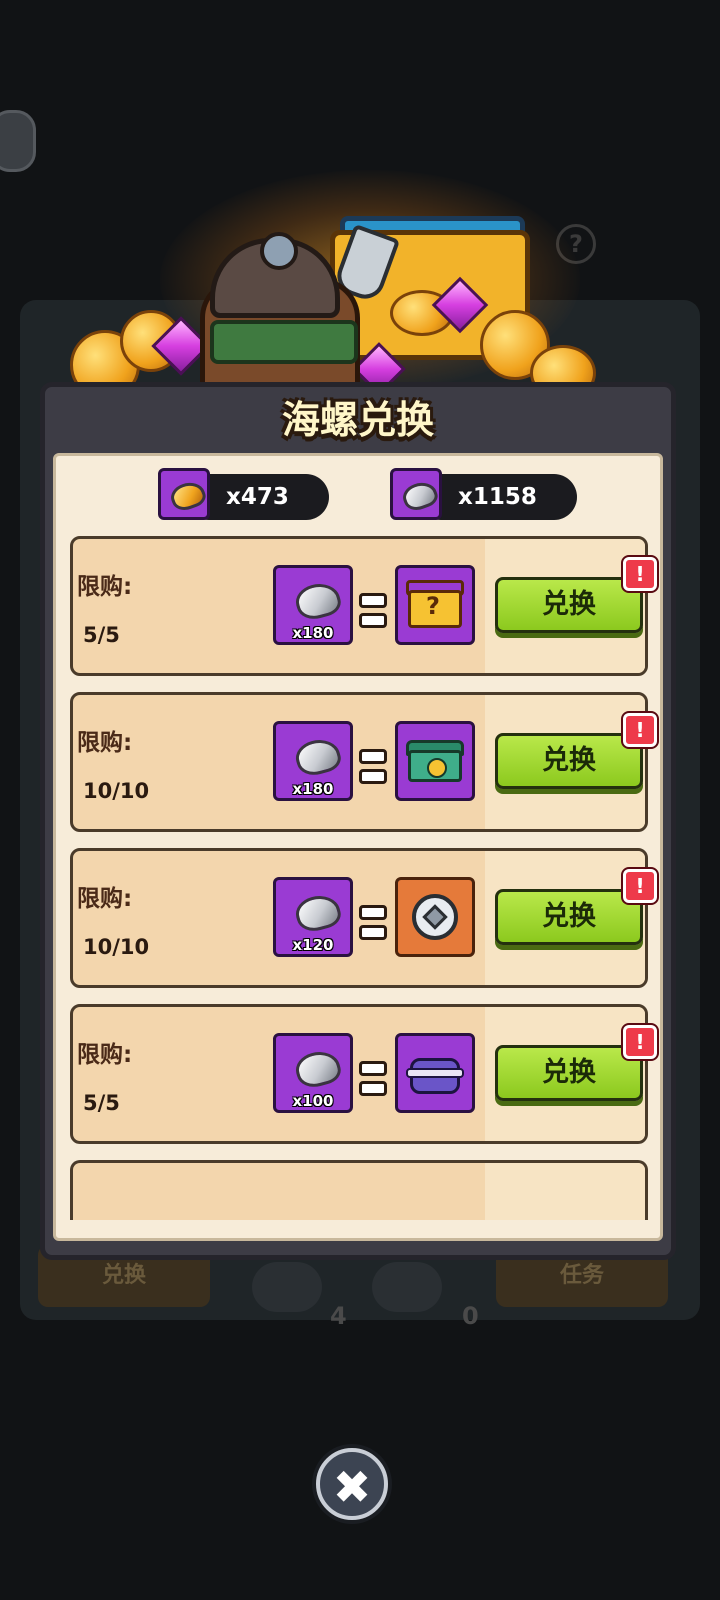 Image resolution: width=720 pixels, height=1600 pixels. Describe the element at coordinates (360, 280) in the screenshot. I see `treasure-hero-illustration` at that location.